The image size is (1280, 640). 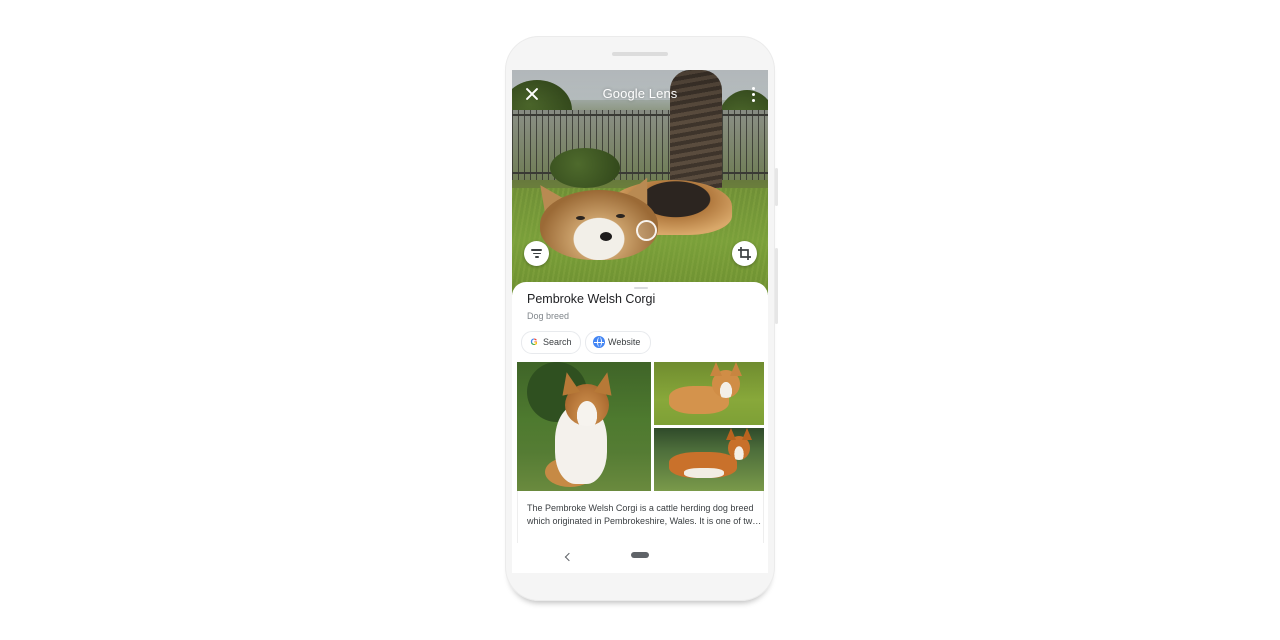 What do you see at coordinates (599, 342) in the screenshot?
I see `globe-icon` at bounding box center [599, 342].